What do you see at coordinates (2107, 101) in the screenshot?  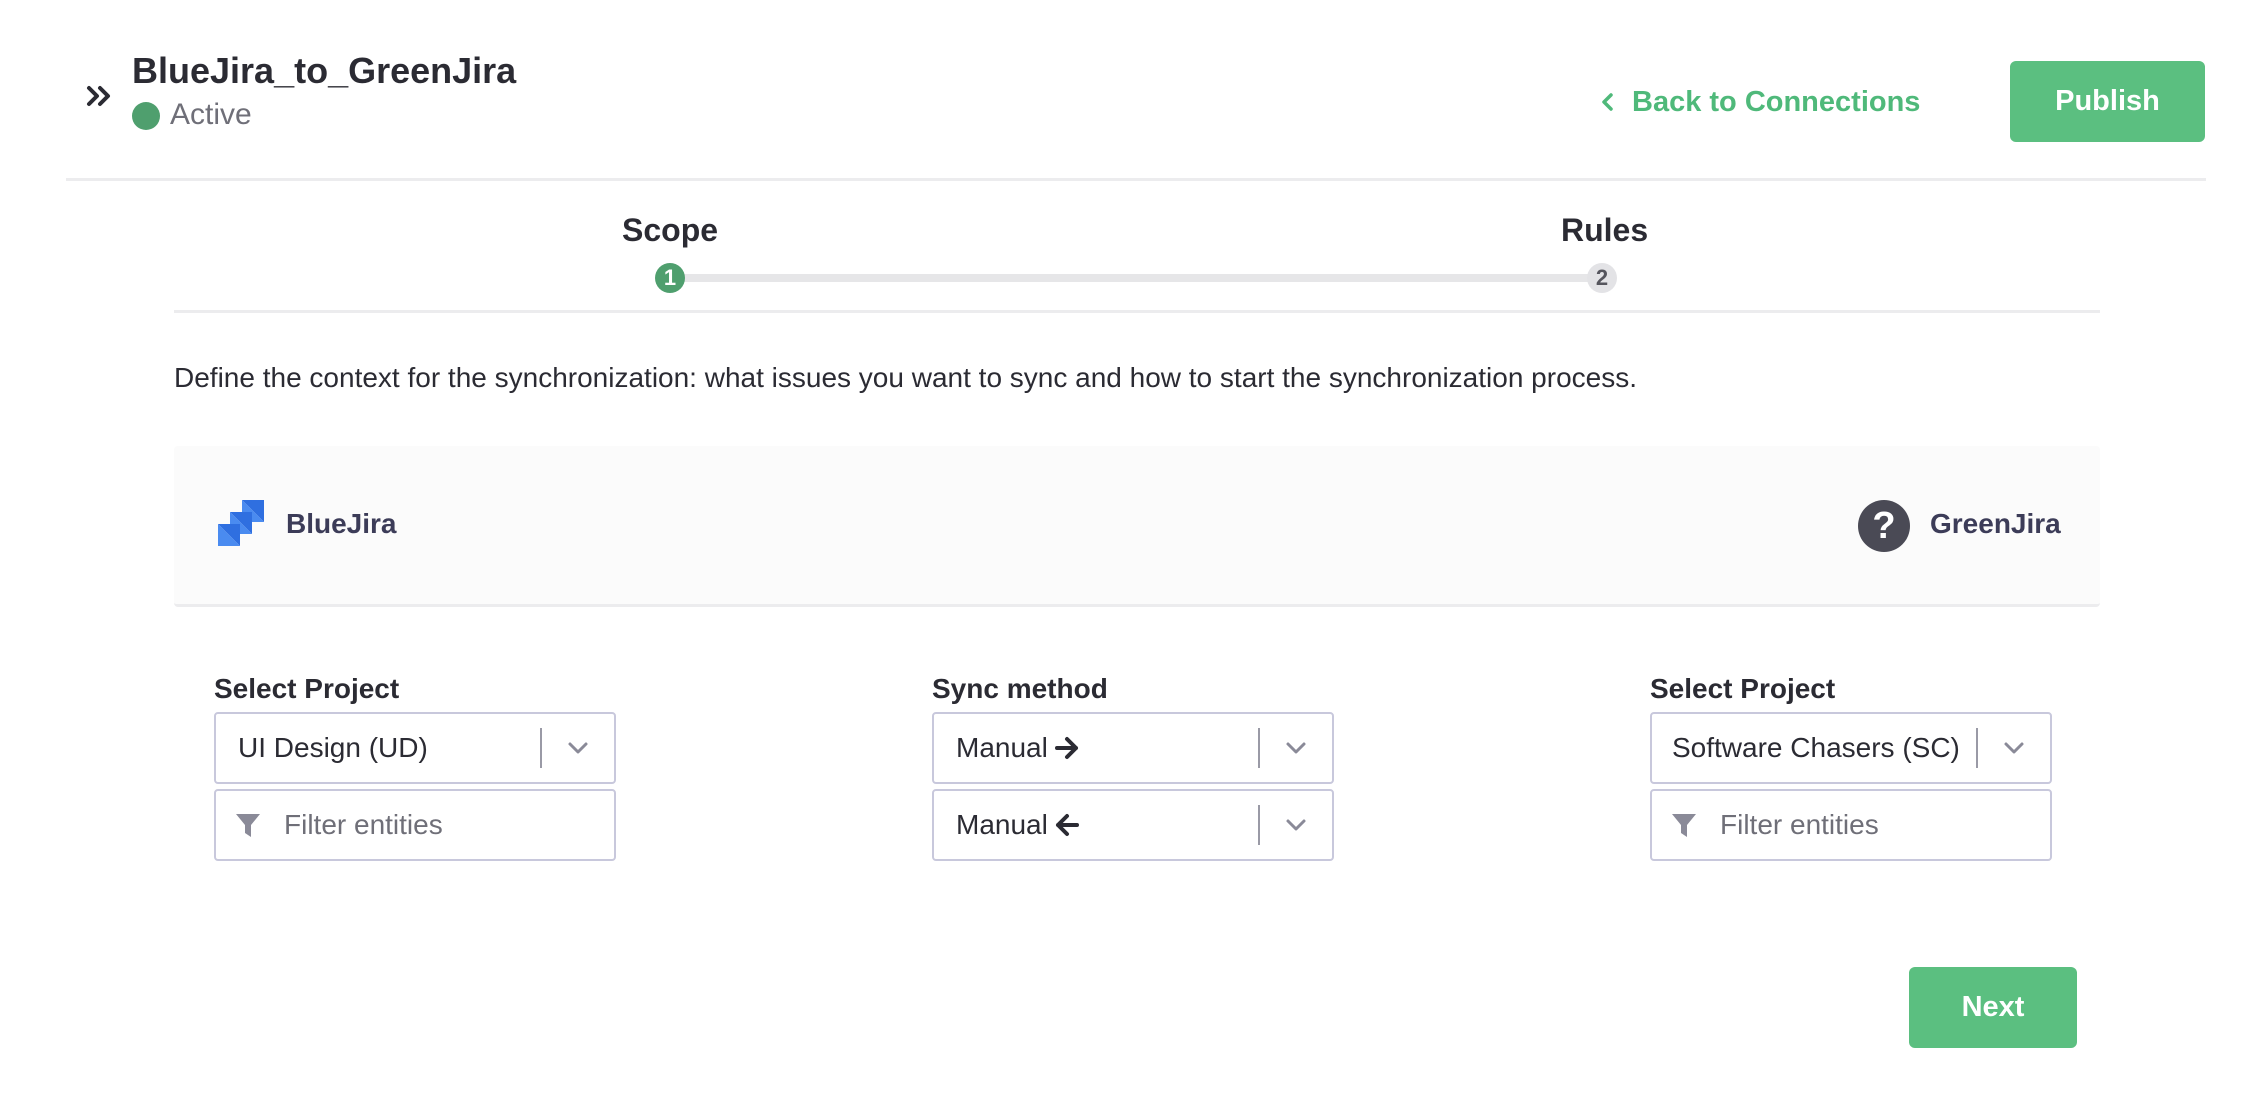 I see `publish-button: Publish` at bounding box center [2107, 101].